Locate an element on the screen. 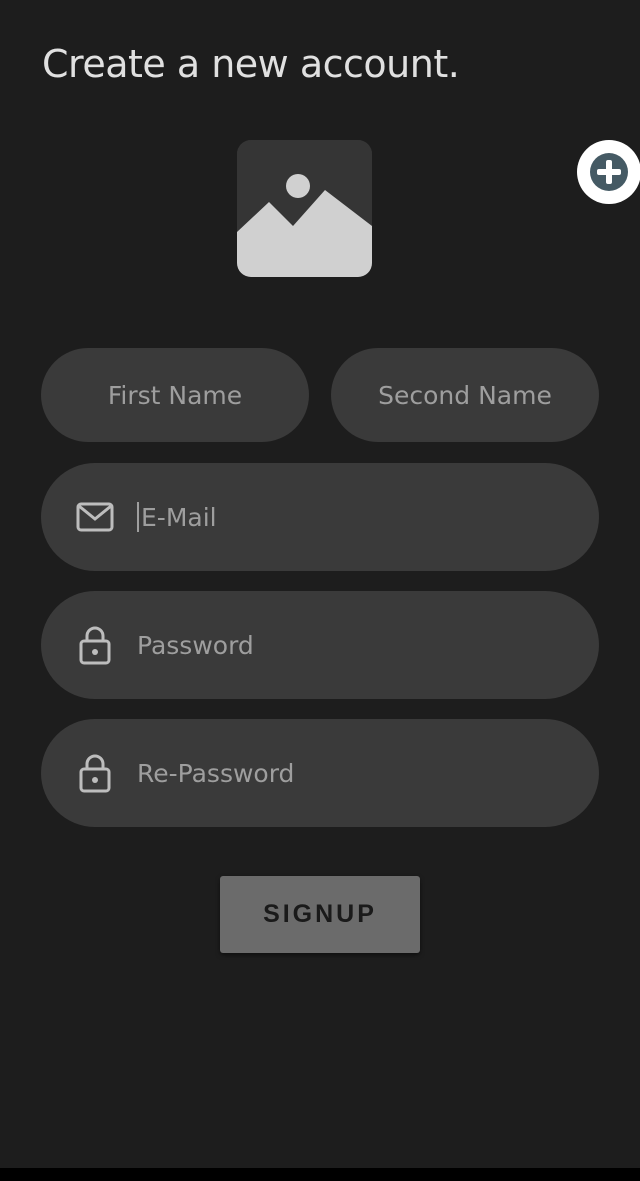 This screenshot has height=1181, width=640. second-name-field: Second Name is located at coordinates (465, 395).